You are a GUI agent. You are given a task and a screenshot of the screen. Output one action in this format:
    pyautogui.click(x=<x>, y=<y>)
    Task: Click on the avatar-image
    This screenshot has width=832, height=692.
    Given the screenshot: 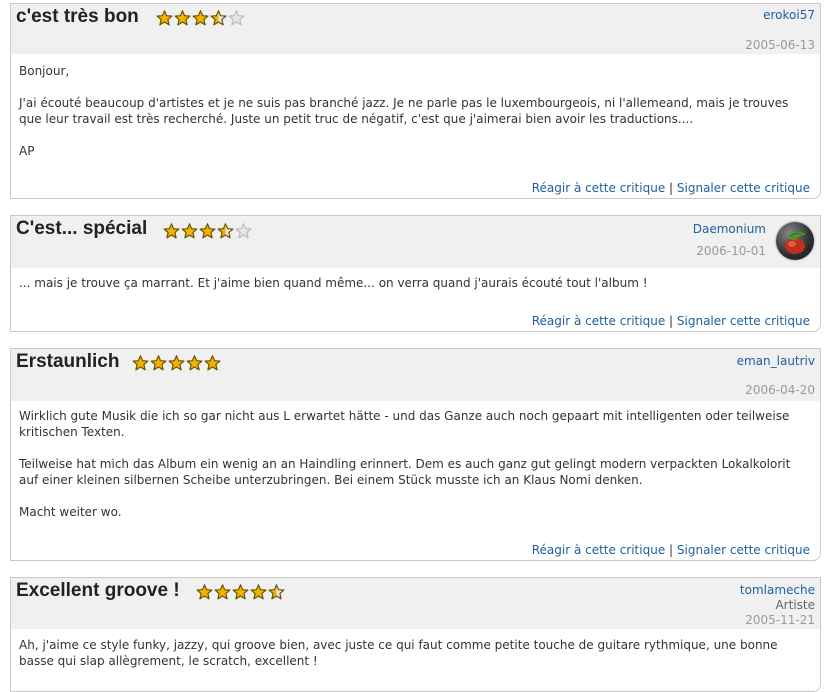 What is the action you would take?
    pyautogui.click(x=795, y=242)
    